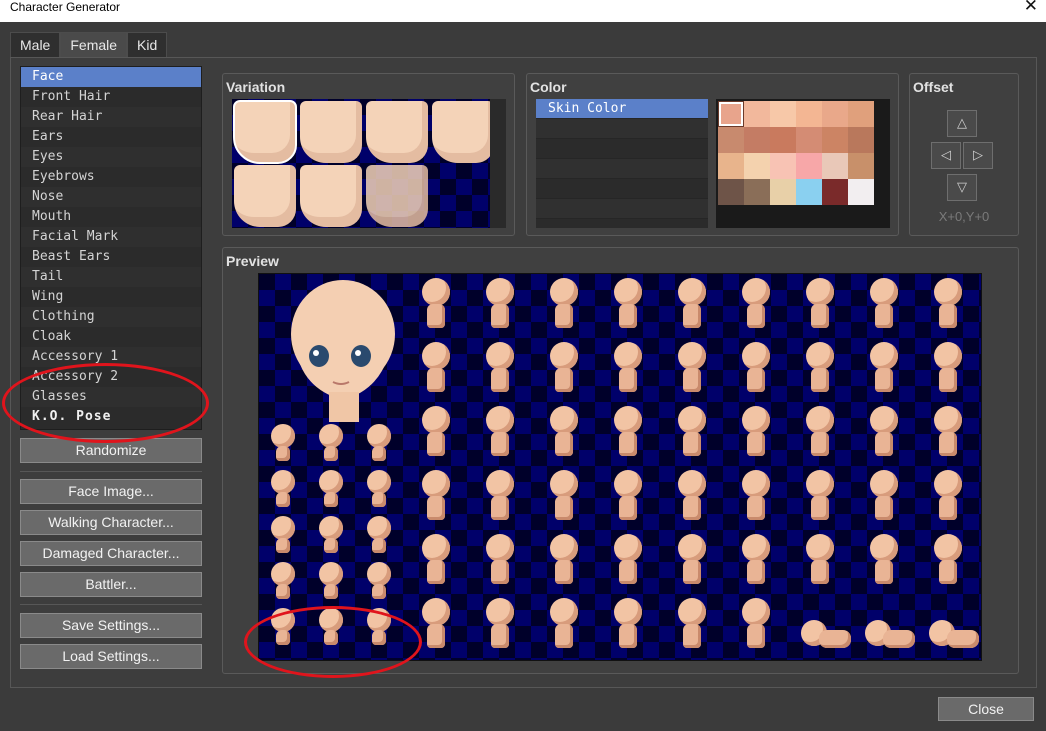 Image resolution: width=1046 pixels, height=731 pixels. I want to click on offset-right-icon: ▷, so click(978, 155).